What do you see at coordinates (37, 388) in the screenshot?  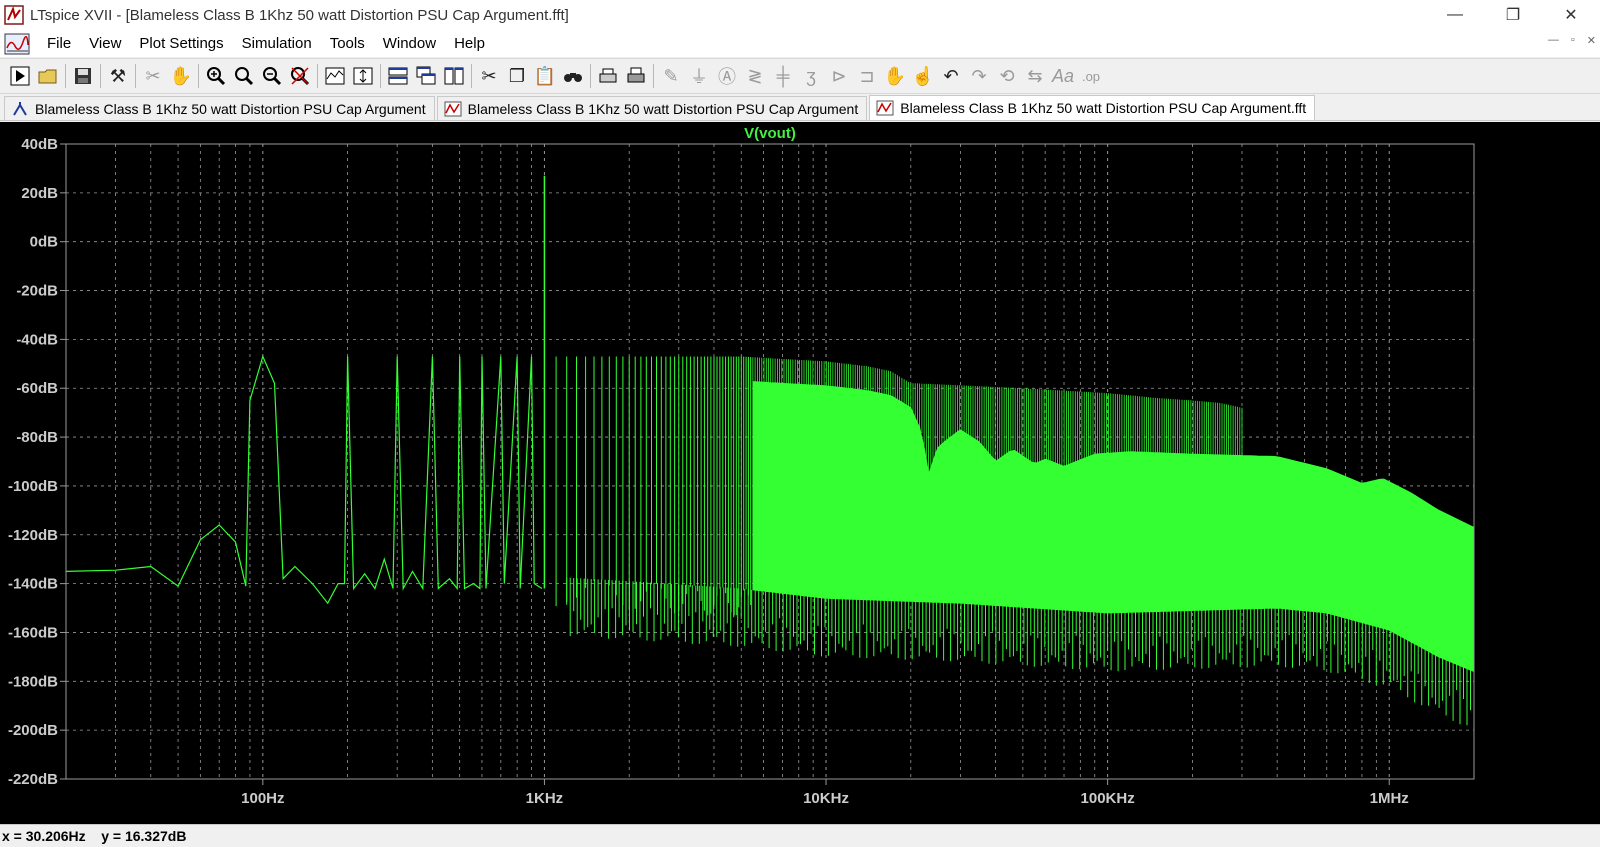 I see `y-tick-label: -60dB` at bounding box center [37, 388].